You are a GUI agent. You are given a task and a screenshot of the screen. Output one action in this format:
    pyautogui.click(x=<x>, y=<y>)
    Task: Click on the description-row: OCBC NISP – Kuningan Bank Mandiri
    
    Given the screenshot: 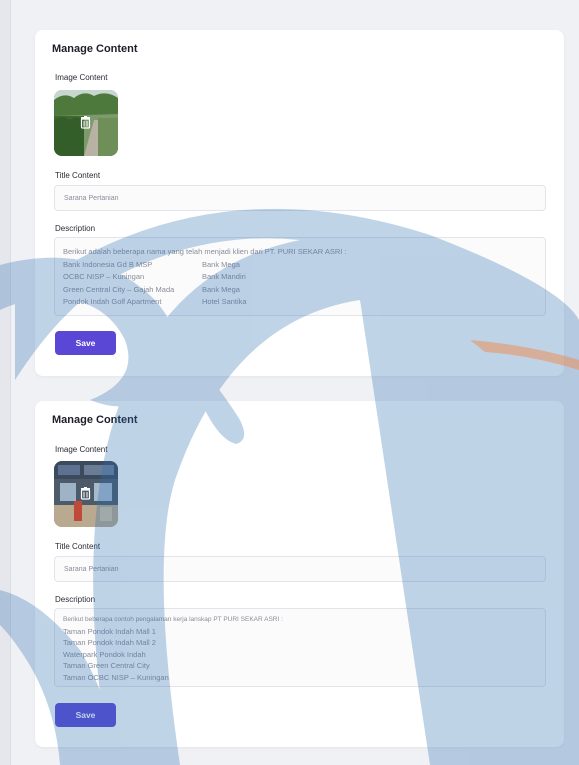 What is the action you would take?
    pyautogui.click(x=300, y=277)
    